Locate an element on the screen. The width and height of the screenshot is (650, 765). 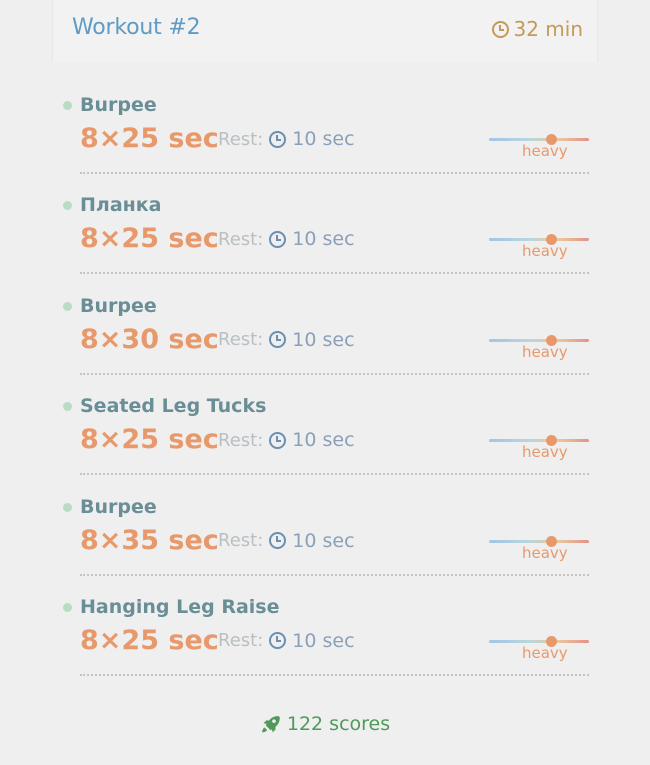
workout-duration: 32 min is located at coordinates (537, 29).